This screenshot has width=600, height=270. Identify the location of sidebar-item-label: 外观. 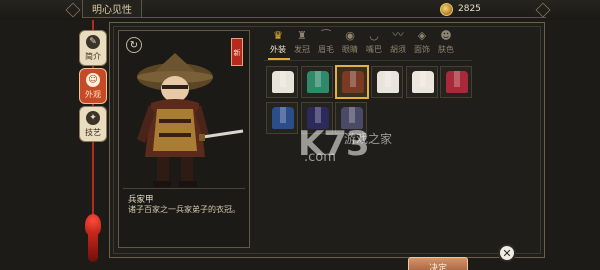
(93, 94).